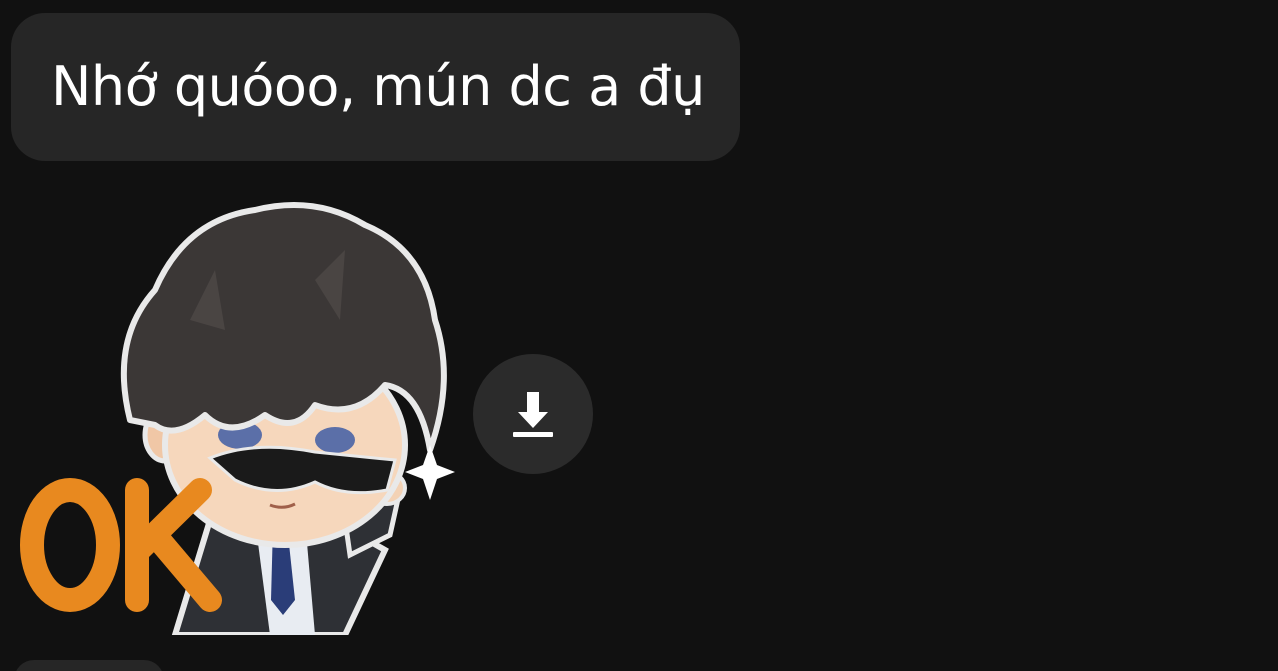 The width and height of the screenshot is (1278, 671). Describe the element at coordinates (430, 472) in the screenshot. I see `sticker-sparkle` at that location.